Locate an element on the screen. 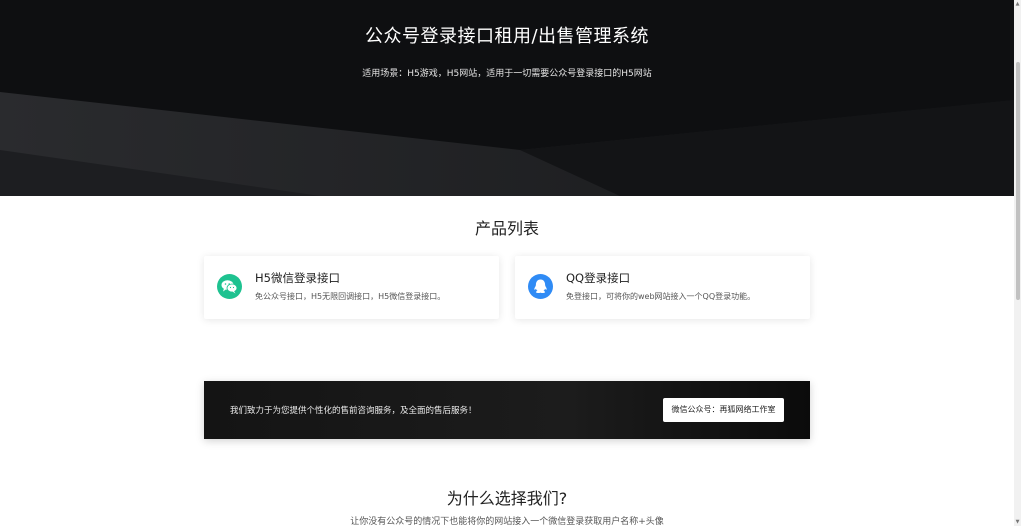  scroll-up-icon: ▲ is located at coordinates (1017, 4).